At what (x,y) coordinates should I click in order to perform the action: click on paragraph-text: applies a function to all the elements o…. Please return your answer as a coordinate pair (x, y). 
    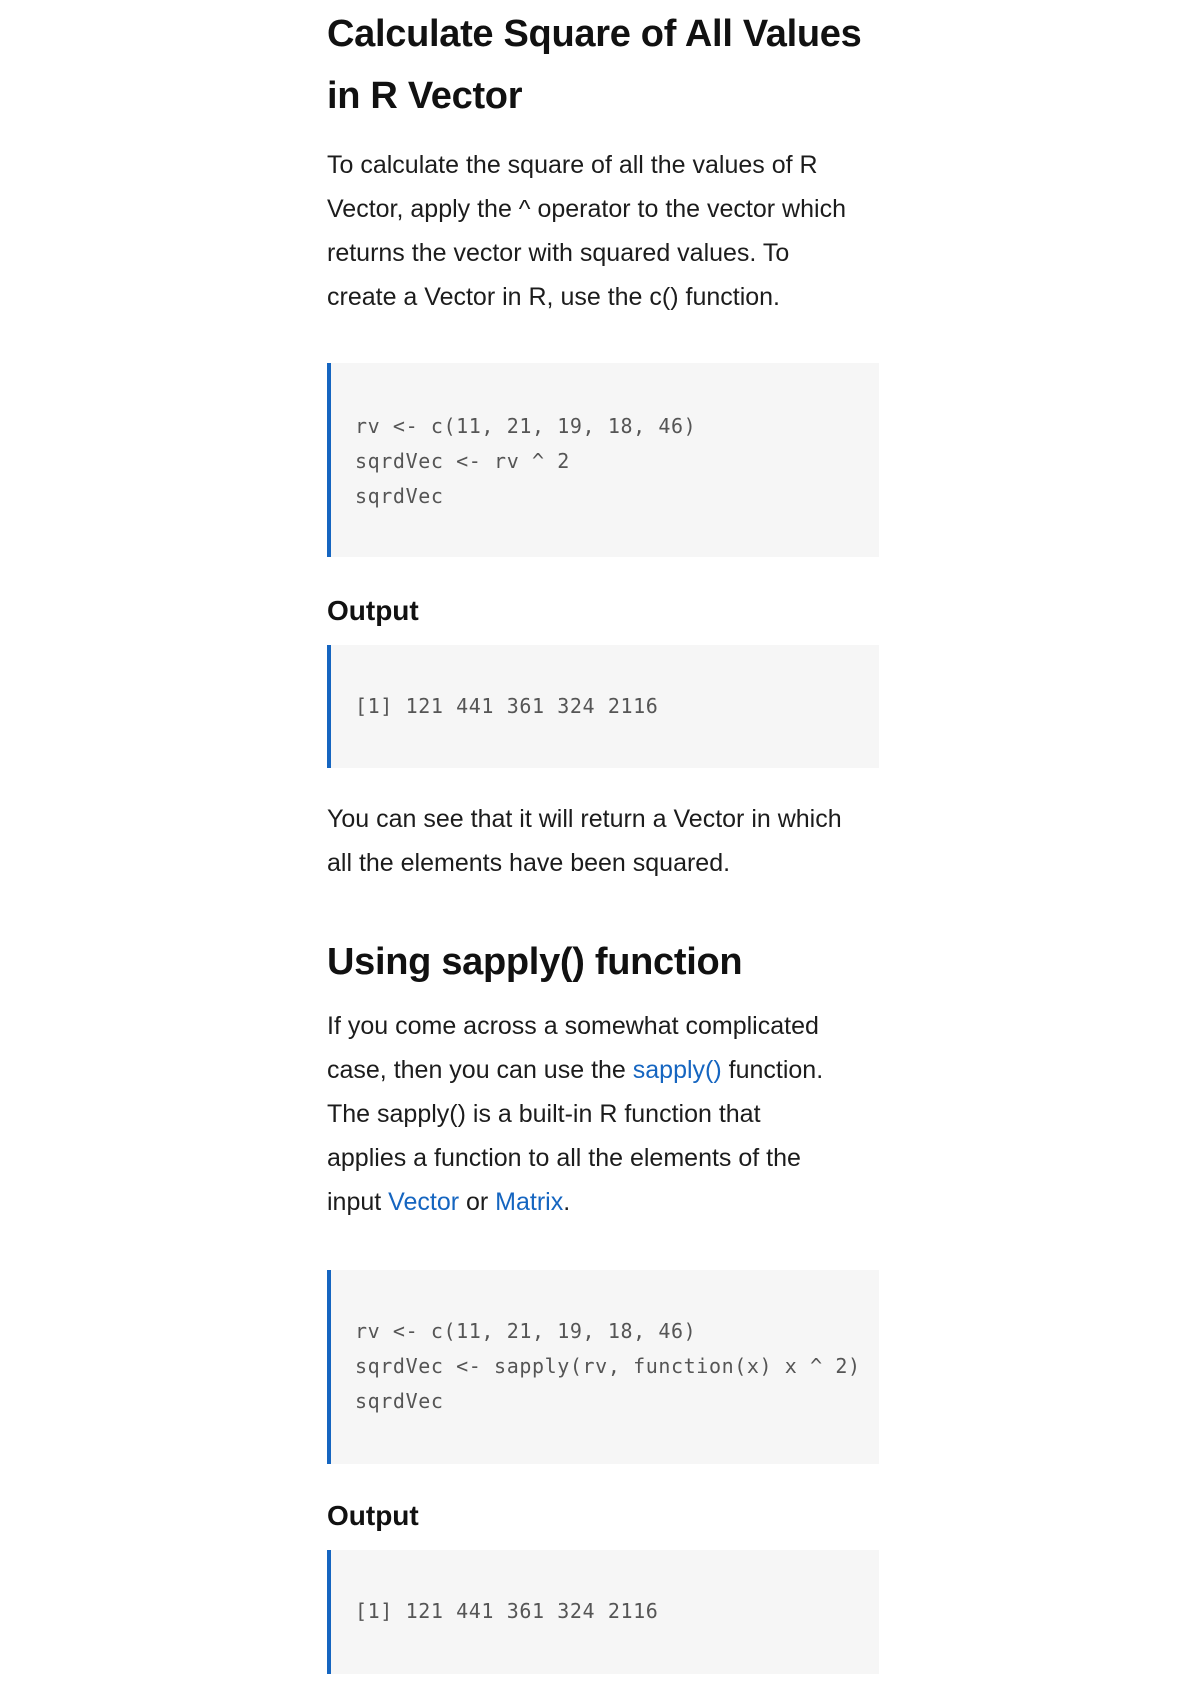
    Looking at the image, I should click on (564, 1158).